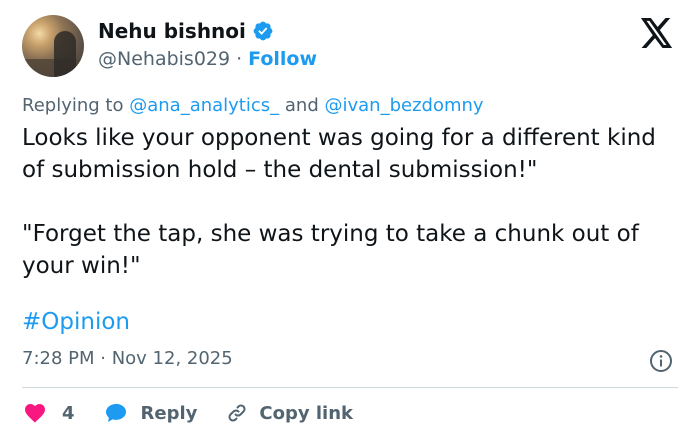 The width and height of the screenshot is (700, 440). What do you see at coordinates (172, 31) in the screenshot?
I see `author-name: Nehu bishnoi` at bounding box center [172, 31].